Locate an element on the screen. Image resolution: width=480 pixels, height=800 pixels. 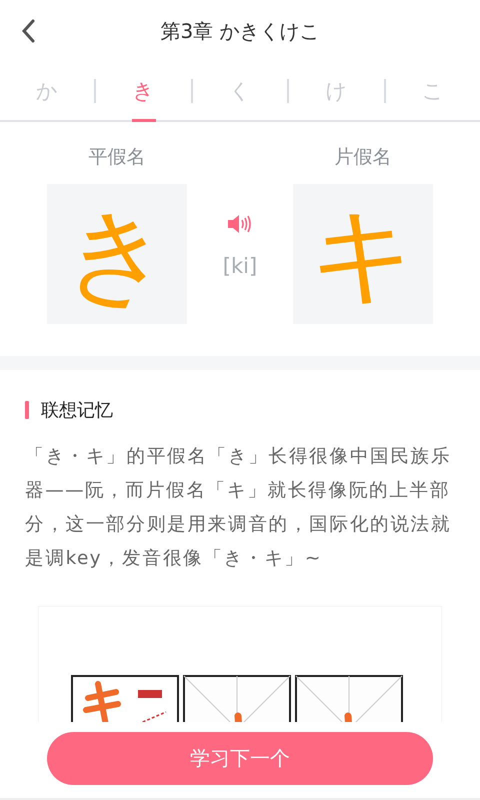
hiragana-character: き is located at coordinates (117, 254).